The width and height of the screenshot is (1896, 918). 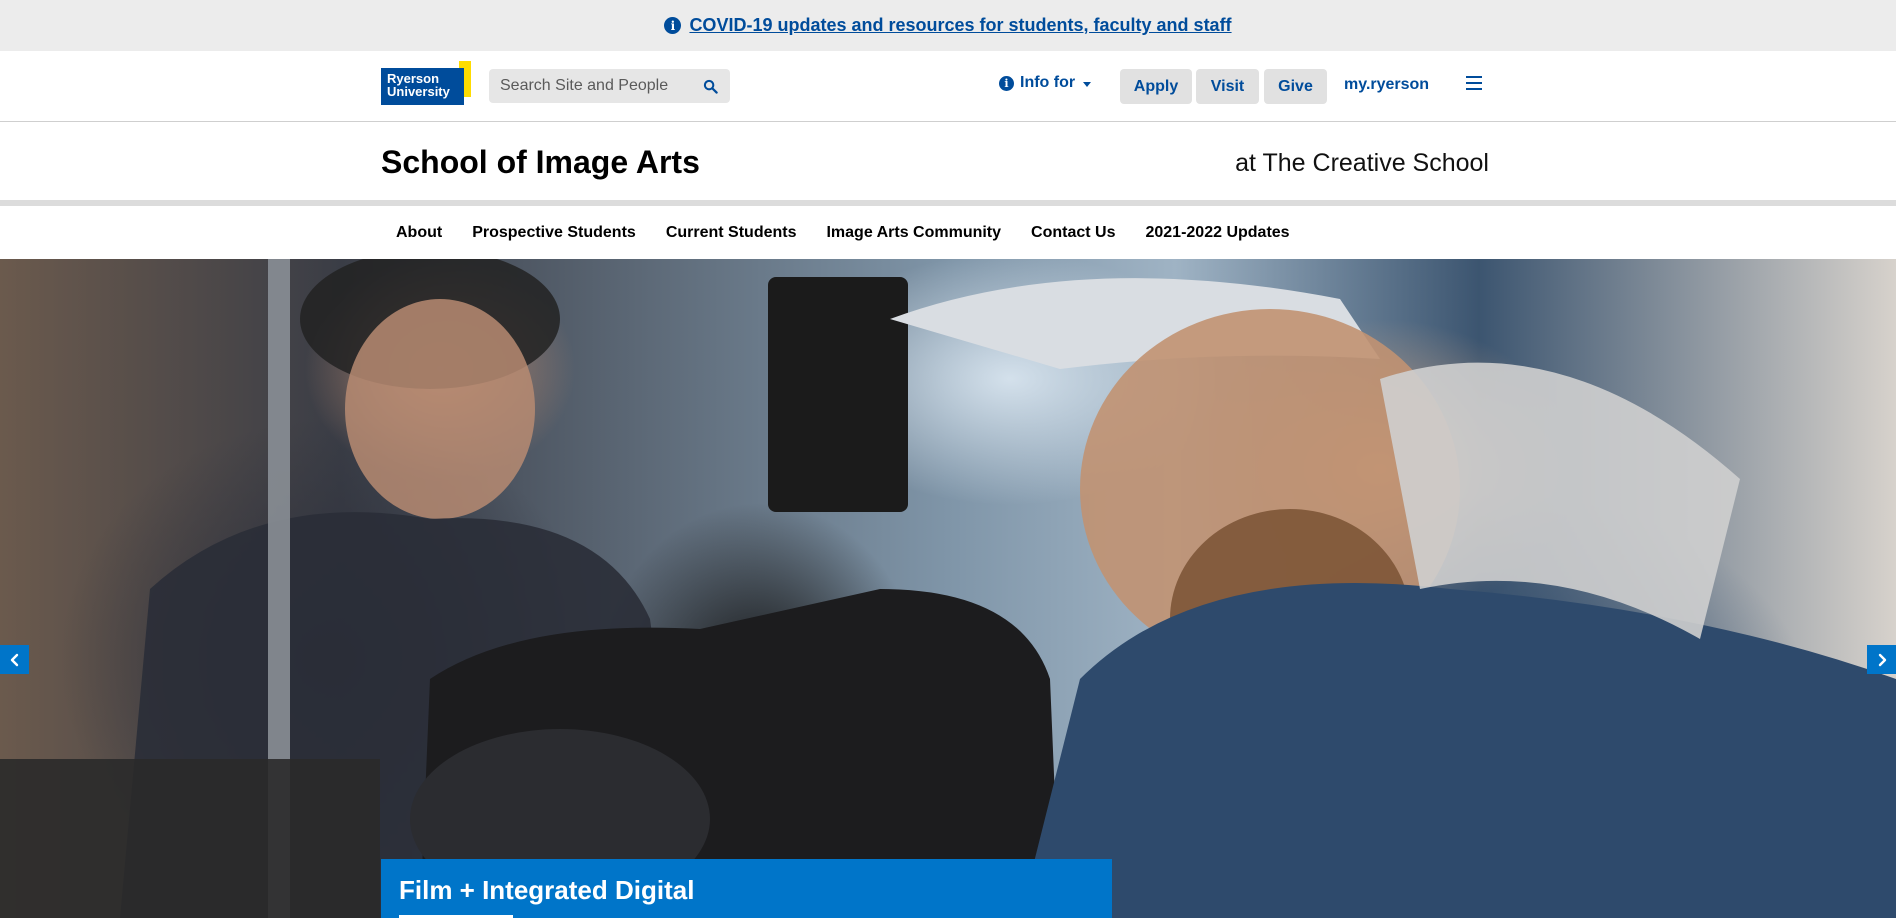 I want to click on hamburger-menu-icon, so click(x=1474, y=83).